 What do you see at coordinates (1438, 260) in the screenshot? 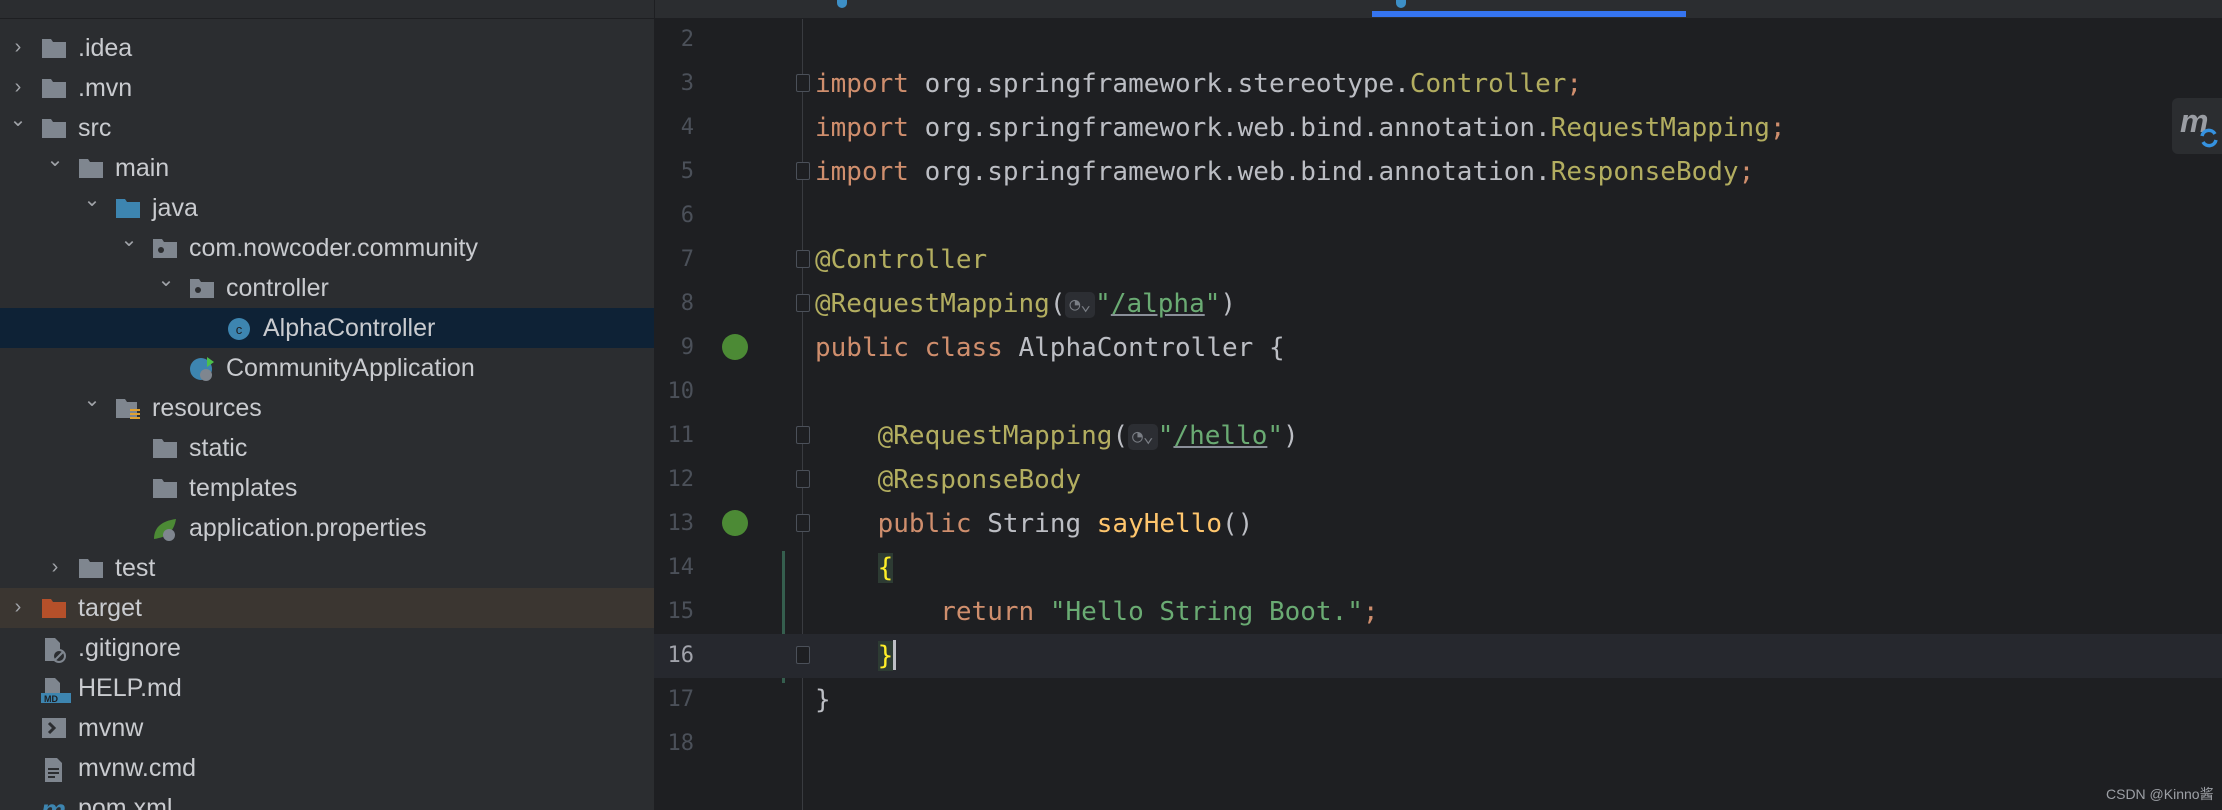
I see `code-line: 7 @Controller` at bounding box center [1438, 260].